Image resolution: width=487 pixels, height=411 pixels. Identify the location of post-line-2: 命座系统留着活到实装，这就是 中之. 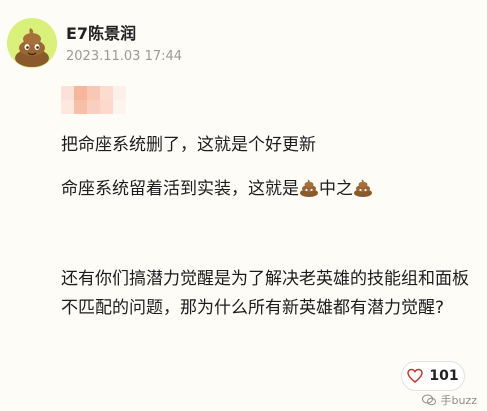
(266, 190).